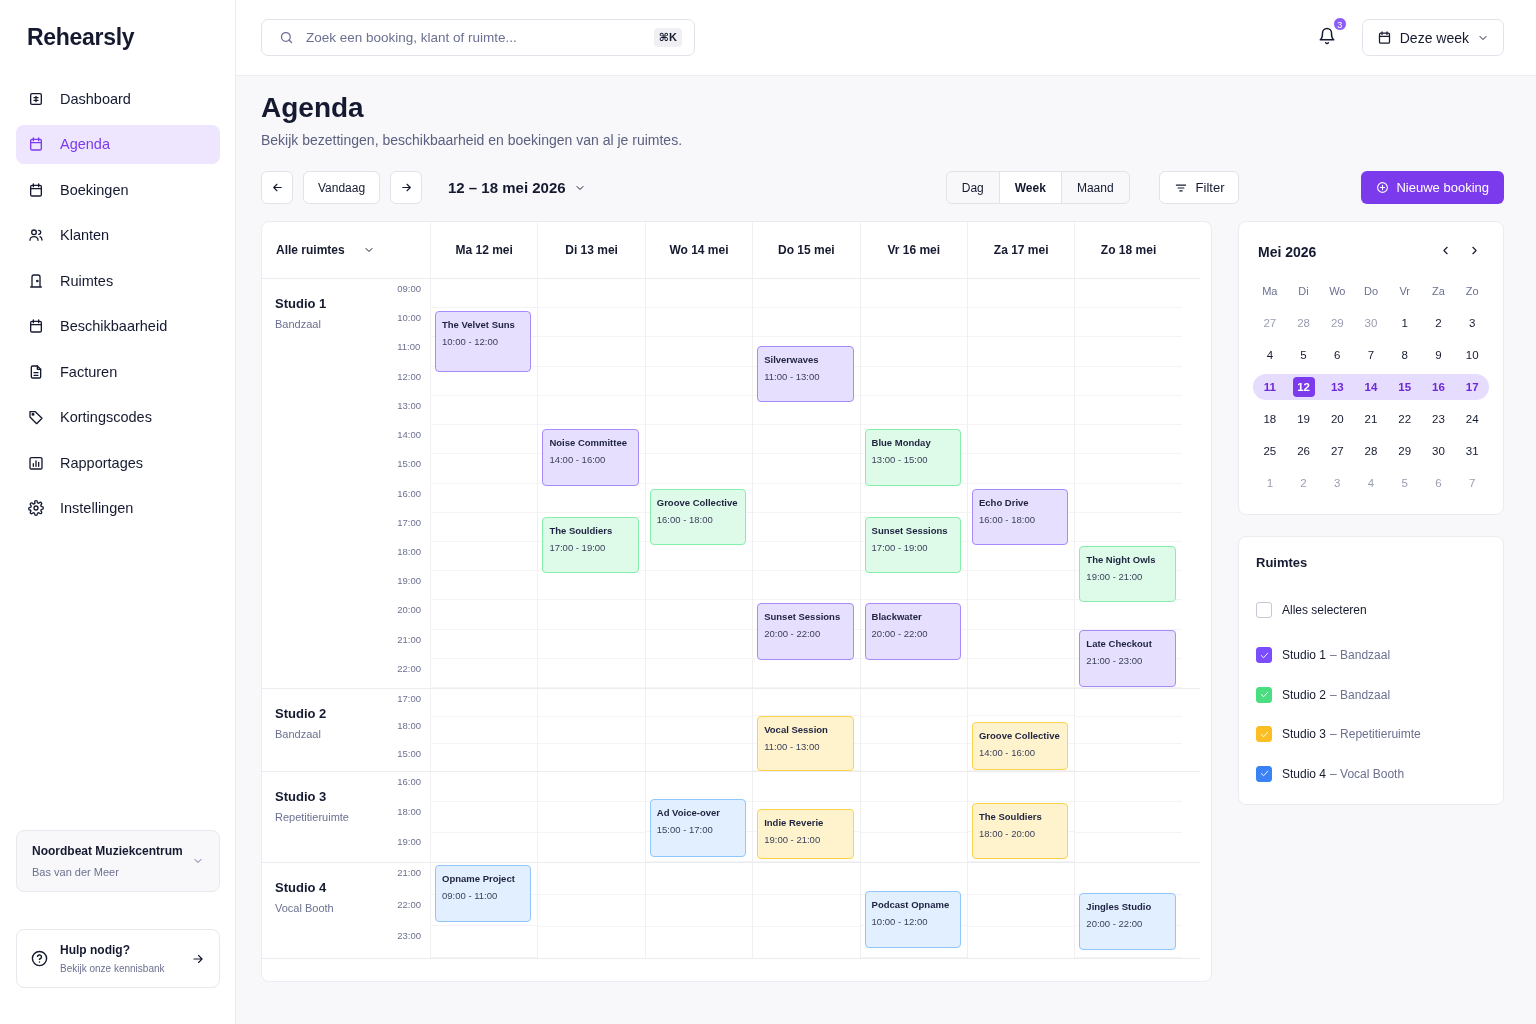 This screenshot has height=1024, width=1536. I want to click on calendar-day: 3, so click(1472, 323).